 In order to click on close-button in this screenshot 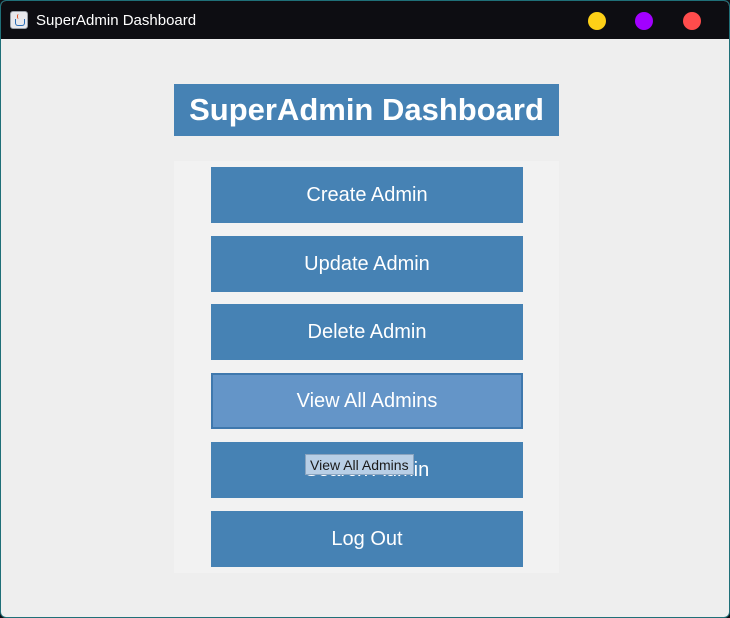, I will do `click(692, 21)`.